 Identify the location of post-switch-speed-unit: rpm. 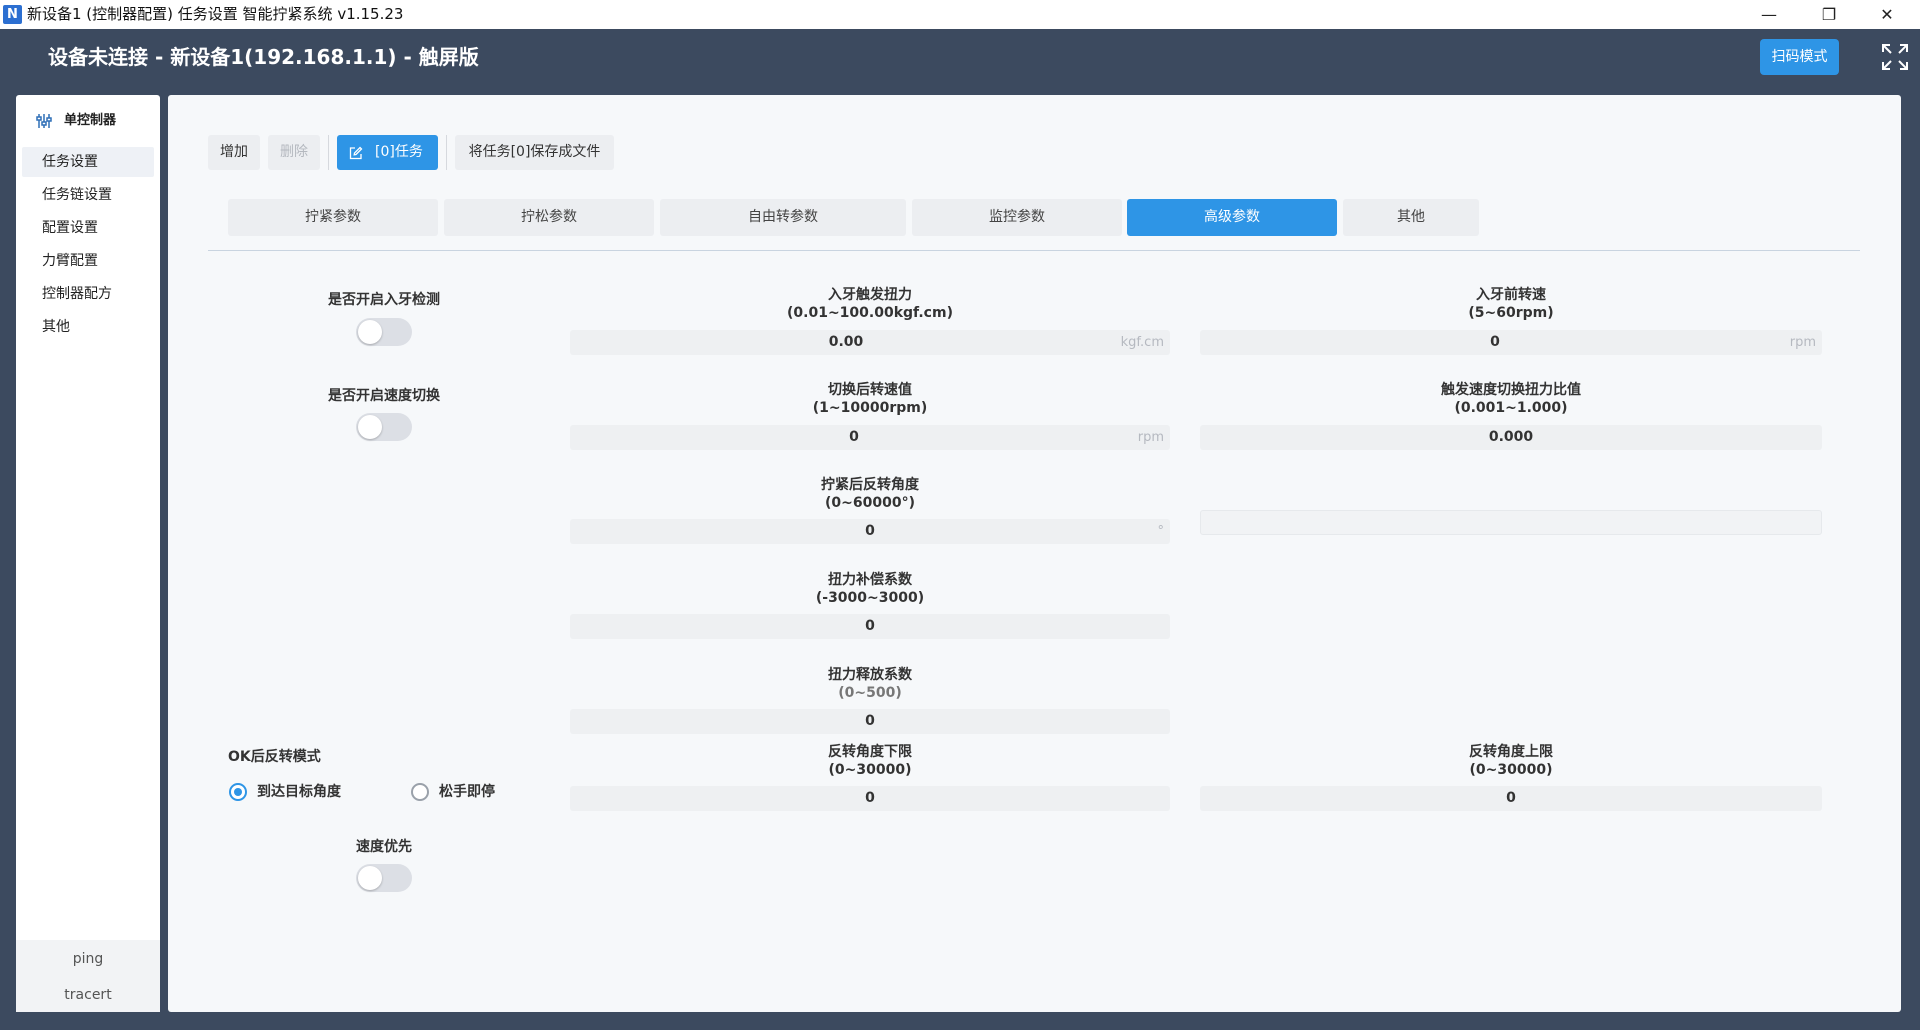
(1150, 437).